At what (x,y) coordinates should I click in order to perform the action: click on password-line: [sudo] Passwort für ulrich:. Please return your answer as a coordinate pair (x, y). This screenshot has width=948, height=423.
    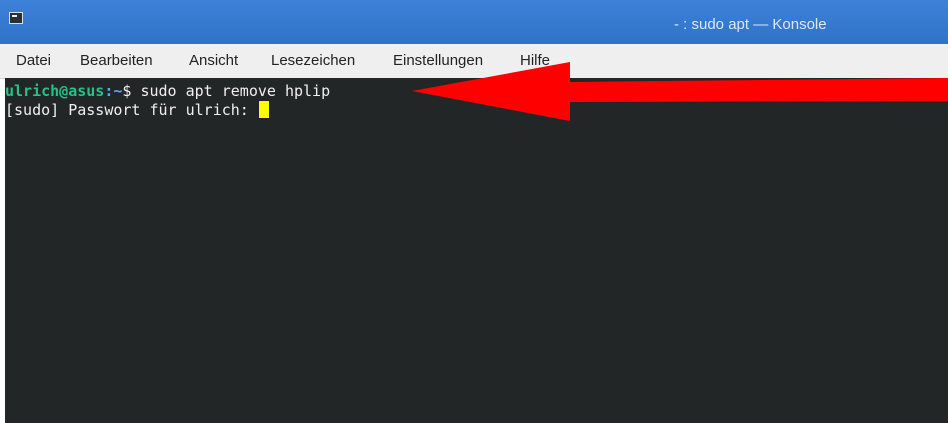
    Looking at the image, I should click on (137, 110).